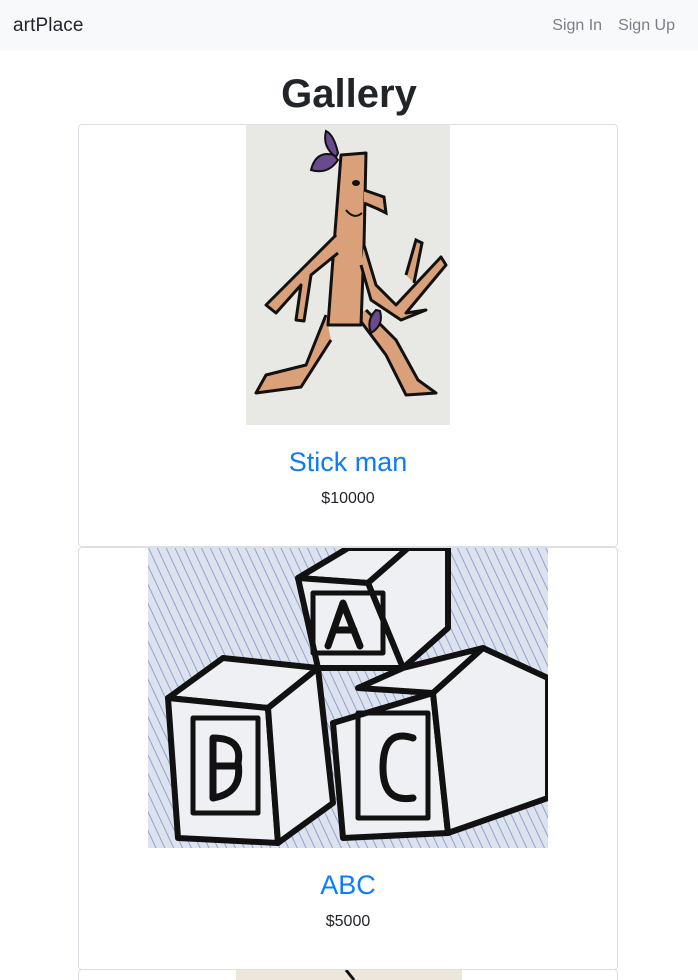  I want to click on artwork-price: $5000, so click(348, 921).